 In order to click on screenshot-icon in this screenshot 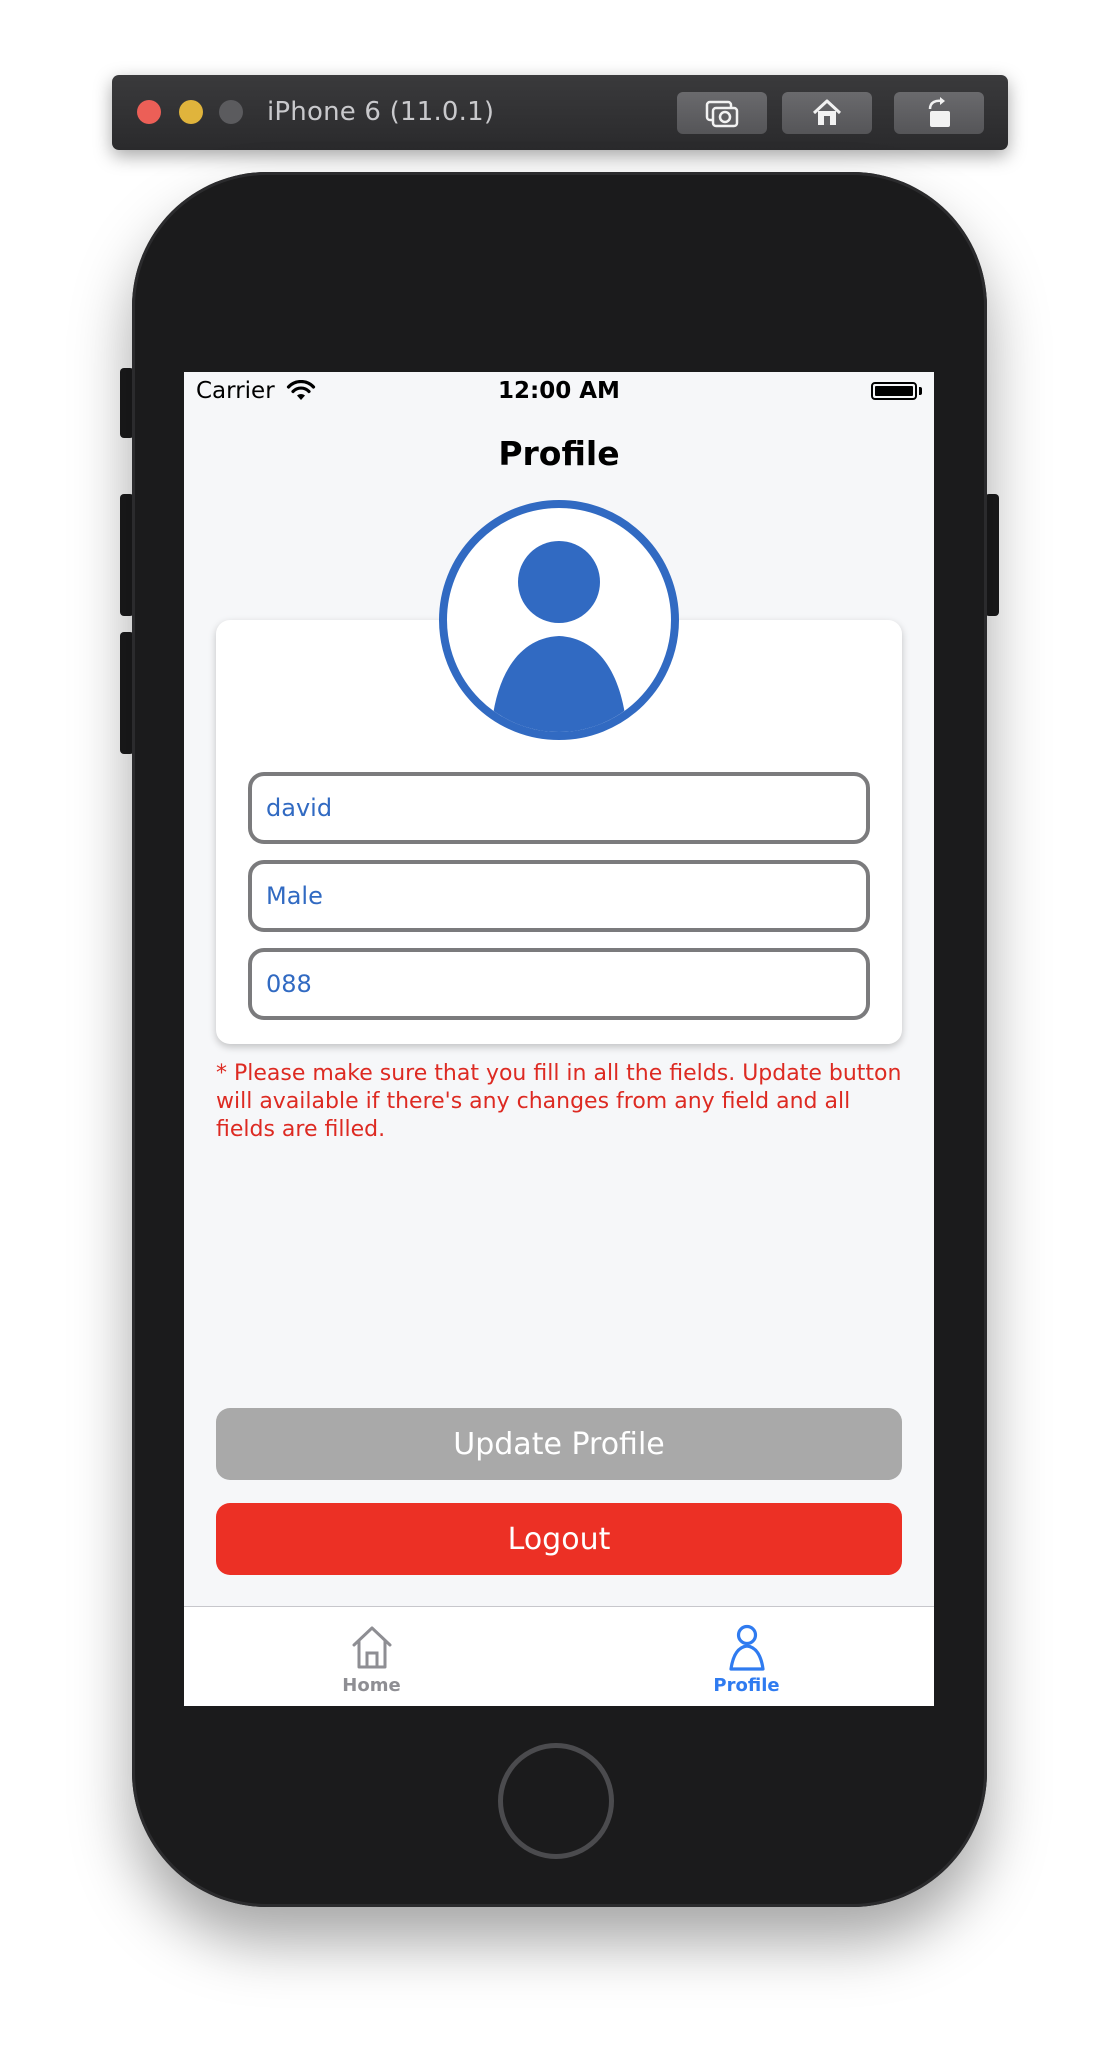, I will do `click(722, 114)`.